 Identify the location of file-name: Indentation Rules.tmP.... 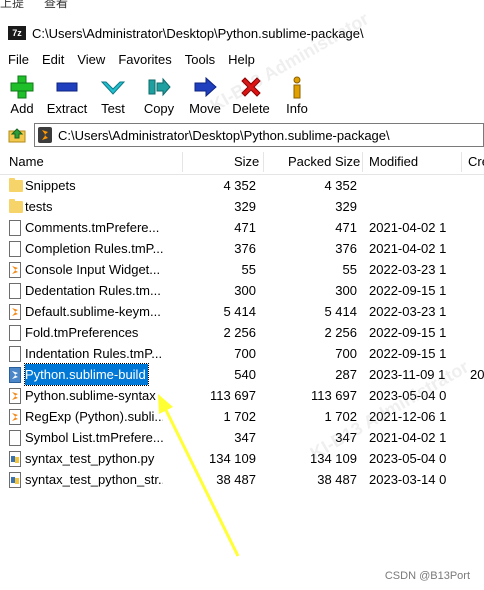
(94, 353).